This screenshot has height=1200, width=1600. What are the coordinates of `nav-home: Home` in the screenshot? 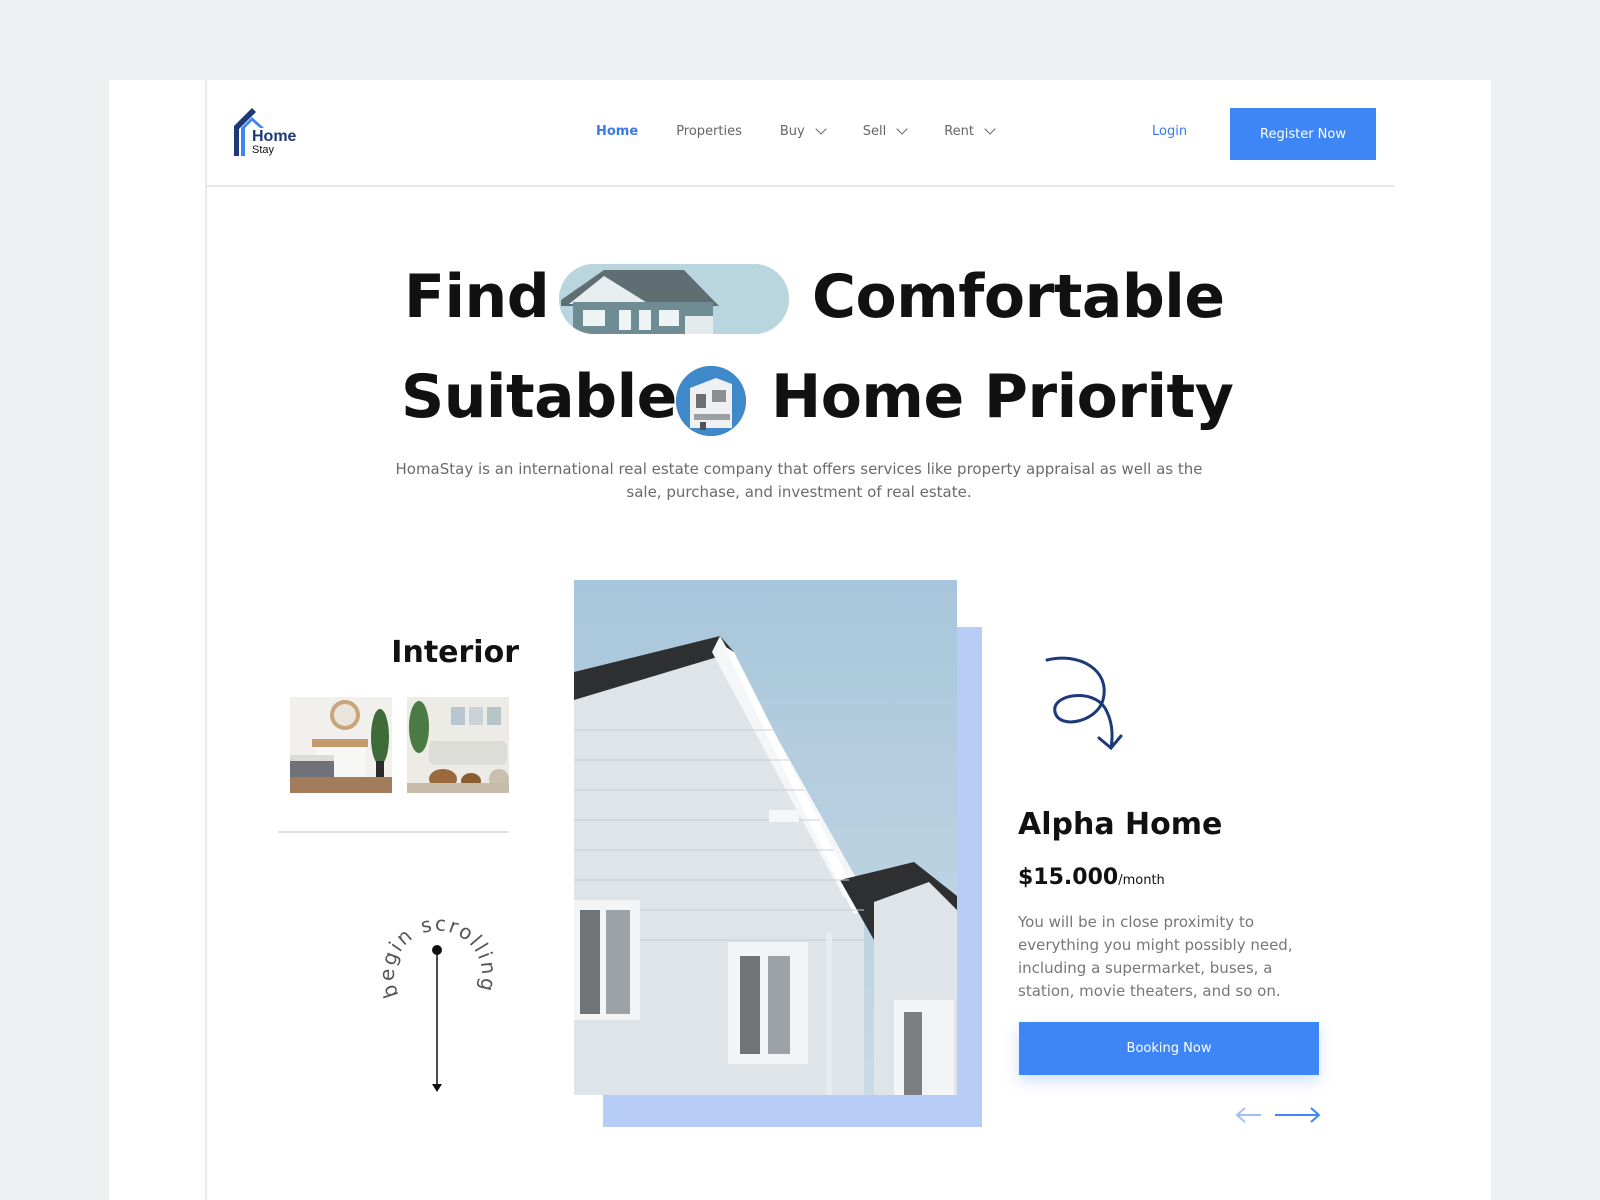 It's located at (617, 131).